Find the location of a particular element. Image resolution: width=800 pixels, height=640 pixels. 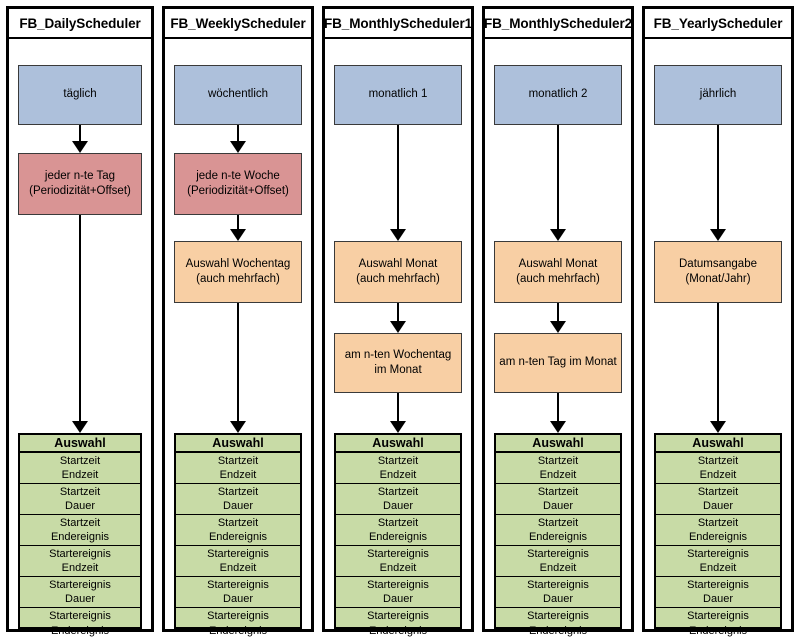

flow-node-period: jede n-te Woche (Periodizität+Offset) is located at coordinates (238, 184).